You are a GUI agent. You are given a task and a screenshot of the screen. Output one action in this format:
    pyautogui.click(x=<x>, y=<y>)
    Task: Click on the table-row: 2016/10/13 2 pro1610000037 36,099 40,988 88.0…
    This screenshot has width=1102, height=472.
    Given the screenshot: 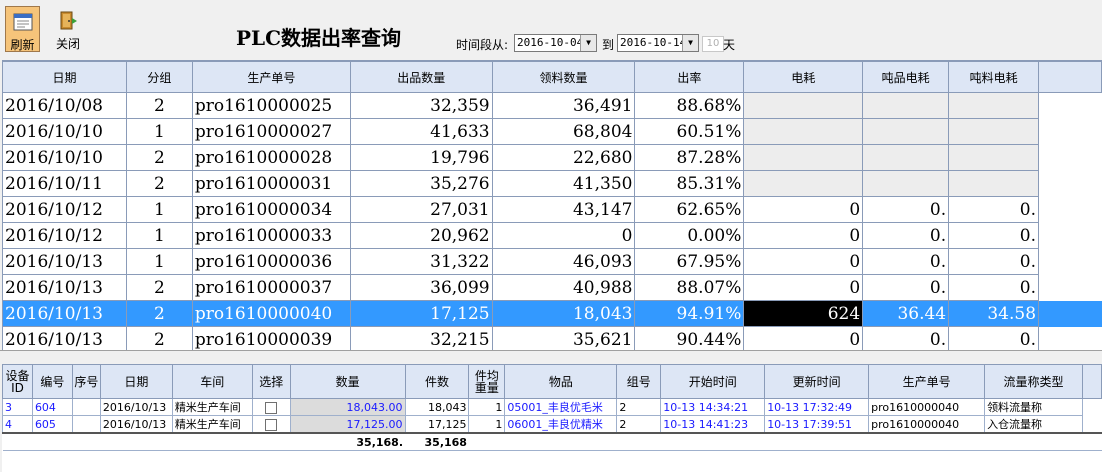 What is the action you would take?
    pyautogui.click(x=552, y=287)
    